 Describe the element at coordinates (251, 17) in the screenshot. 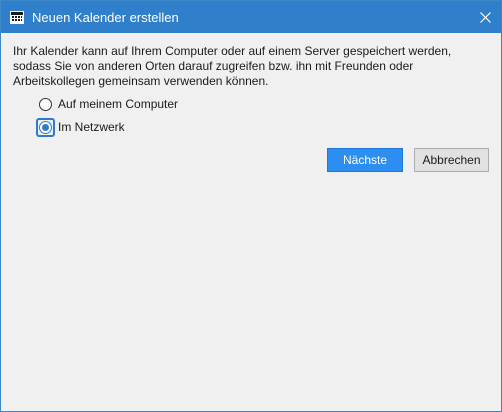

I see `title-bar: Neuen Kalender erstellen` at that location.